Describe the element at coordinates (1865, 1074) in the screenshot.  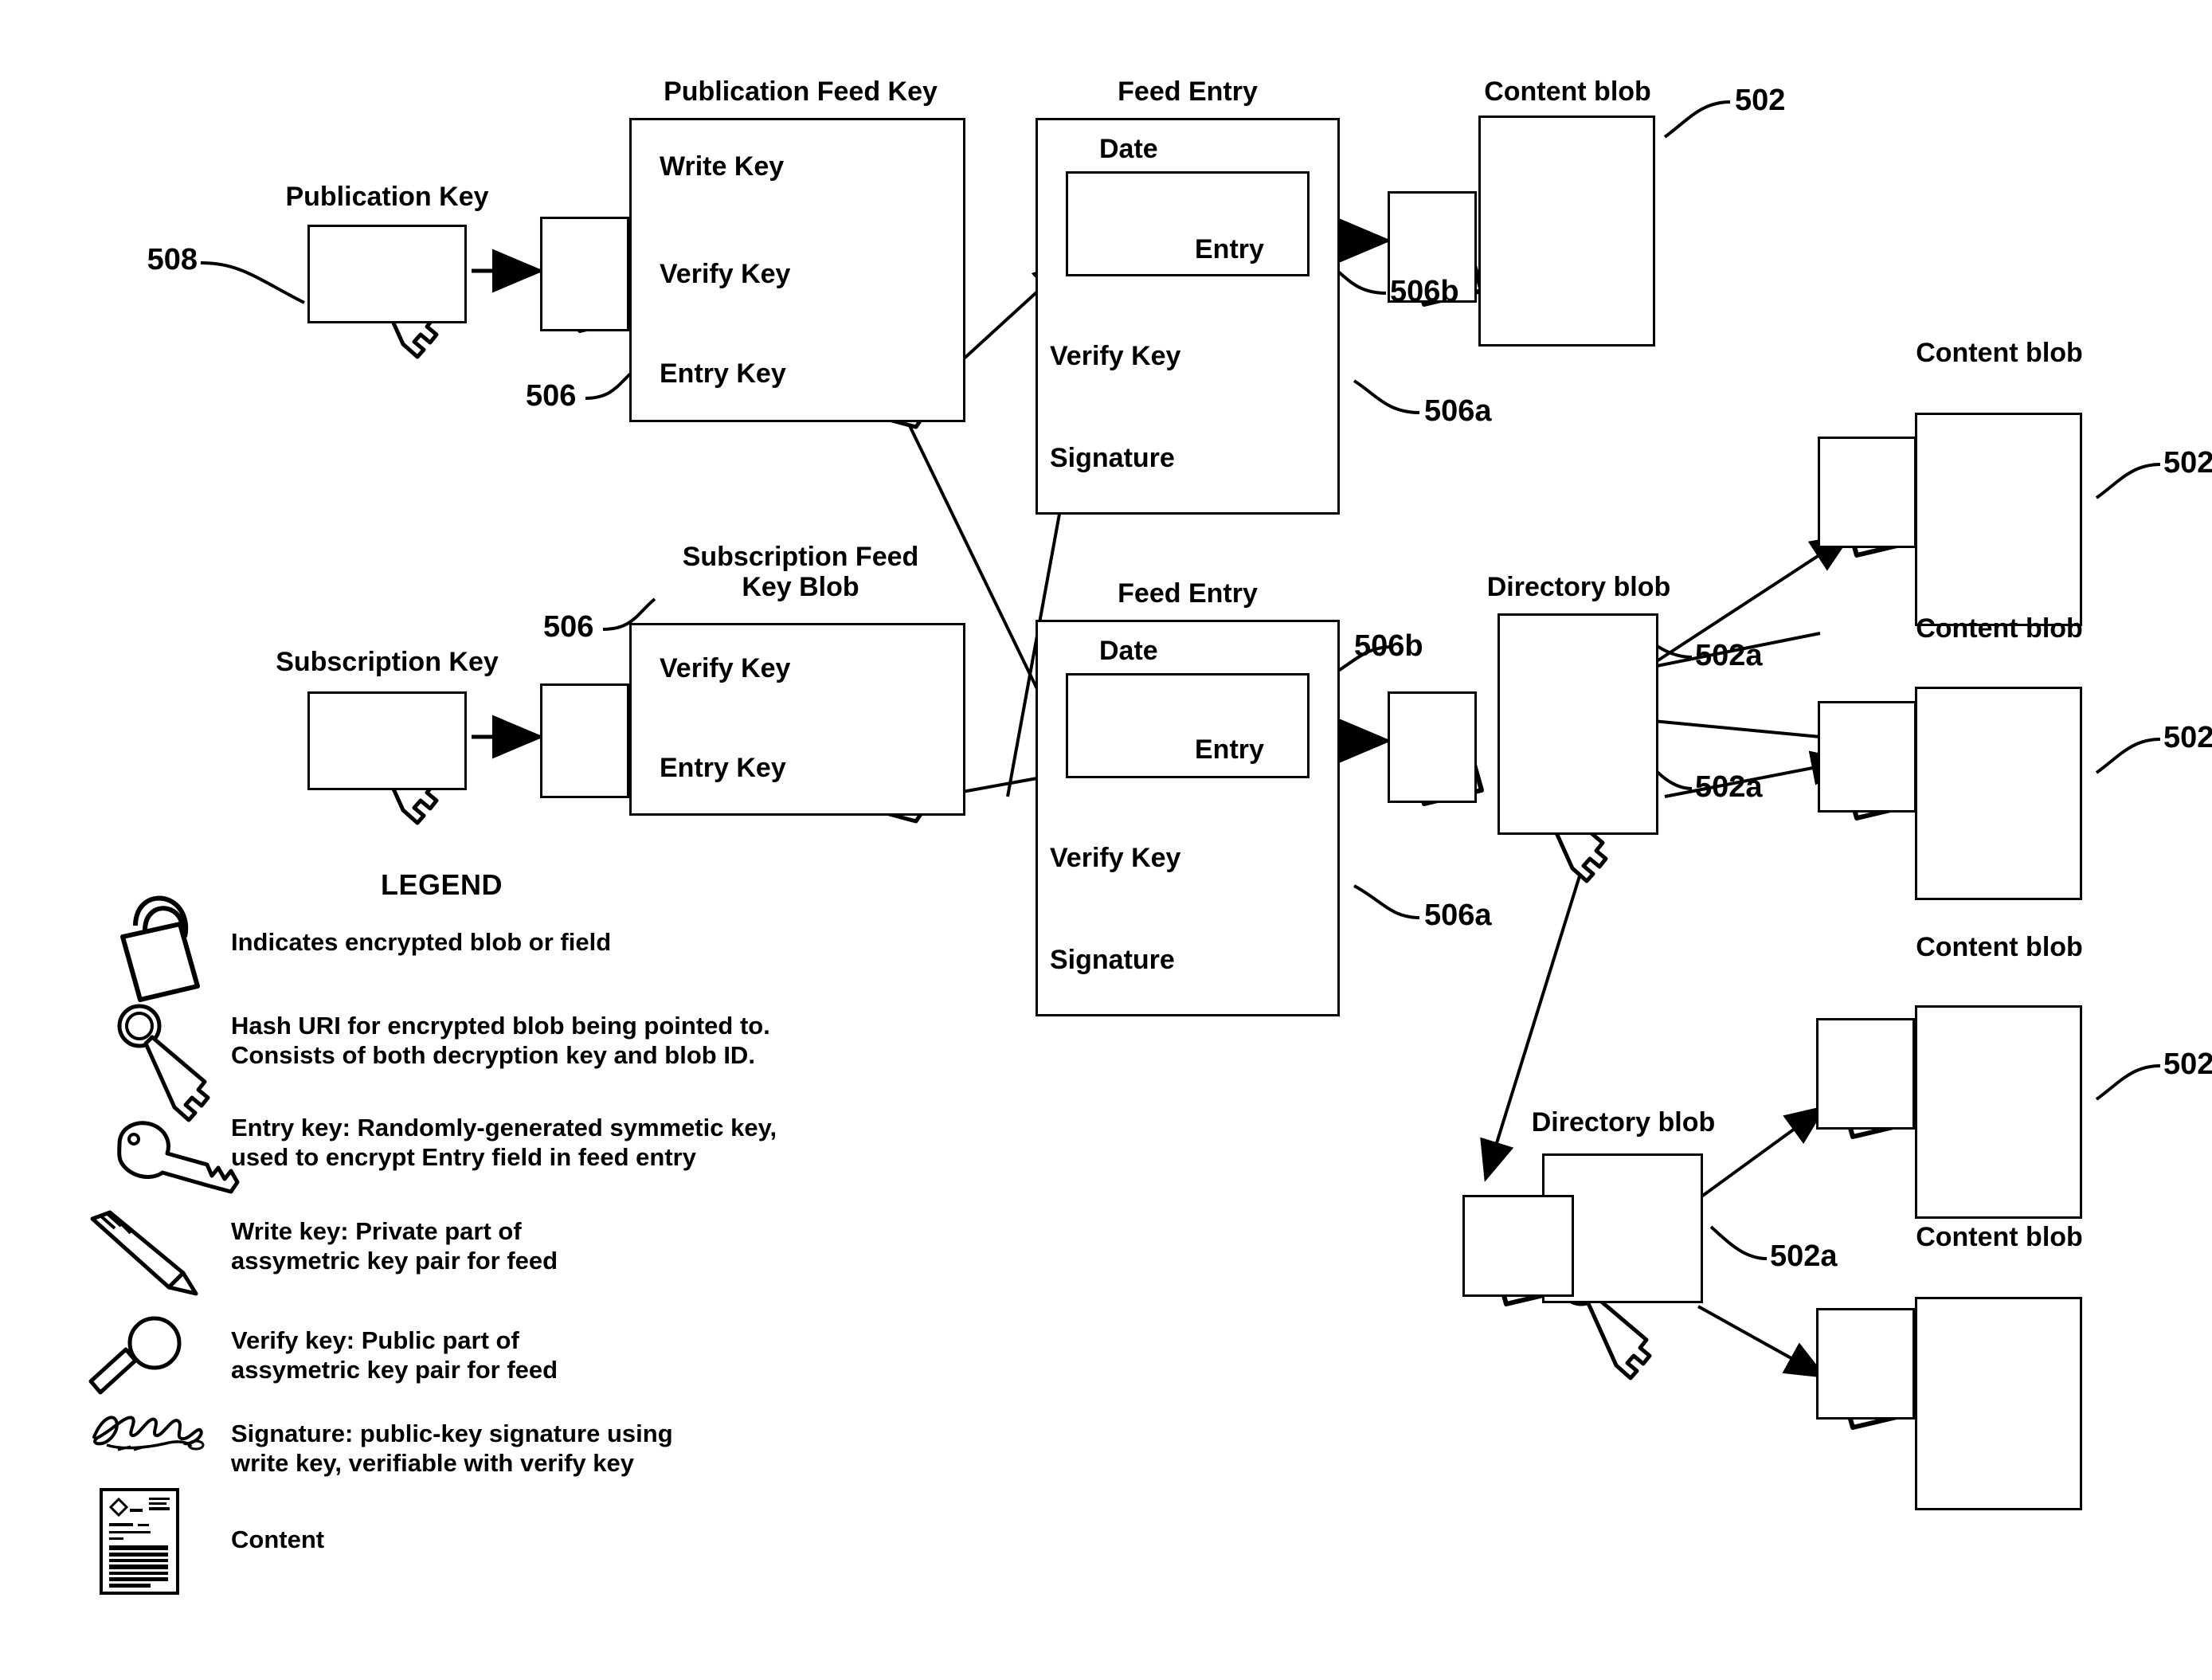
I see `content-blob-r3-lock-box` at that location.